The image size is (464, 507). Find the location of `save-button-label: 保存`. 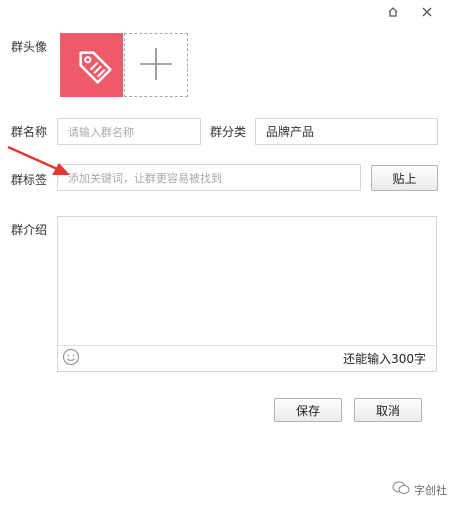

save-button-label: 保存 is located at coordinates (307, 410).